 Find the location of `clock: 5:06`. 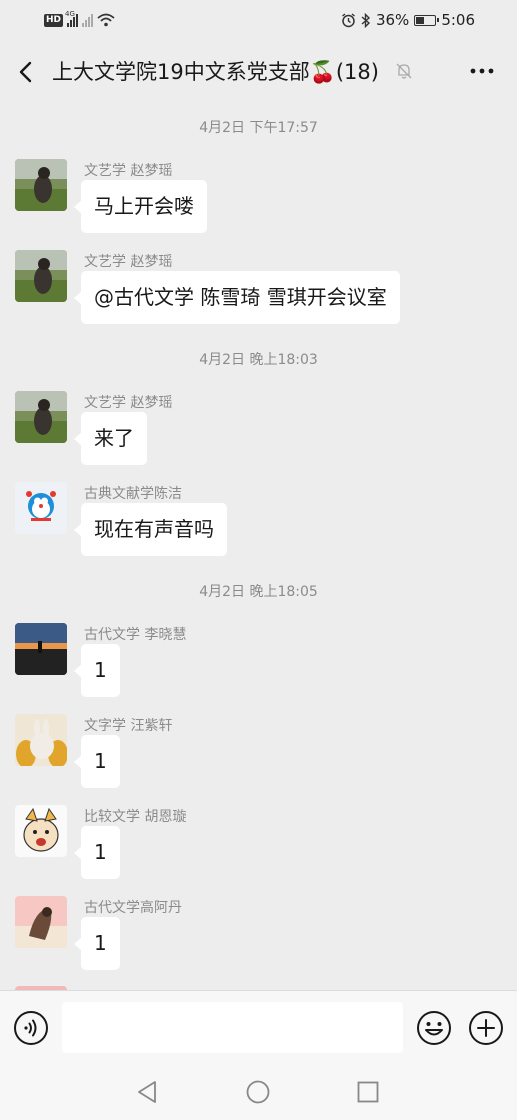

clock: 5:06 is located at coordinates (458, 20).